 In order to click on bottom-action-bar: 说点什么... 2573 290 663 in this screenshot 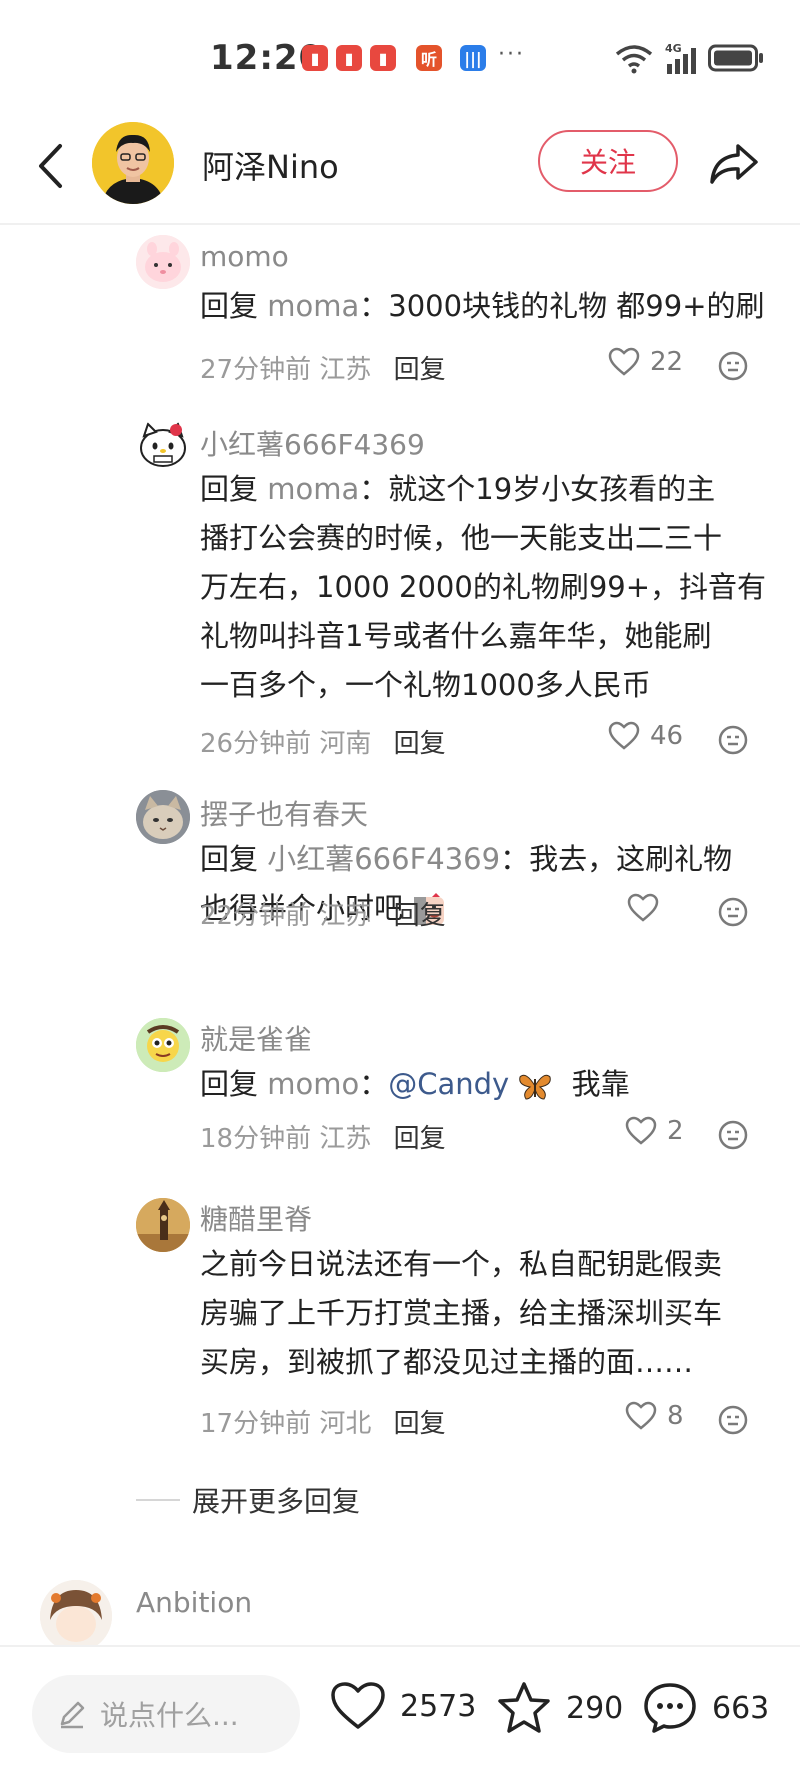, I will do `click(400, 1711)`.